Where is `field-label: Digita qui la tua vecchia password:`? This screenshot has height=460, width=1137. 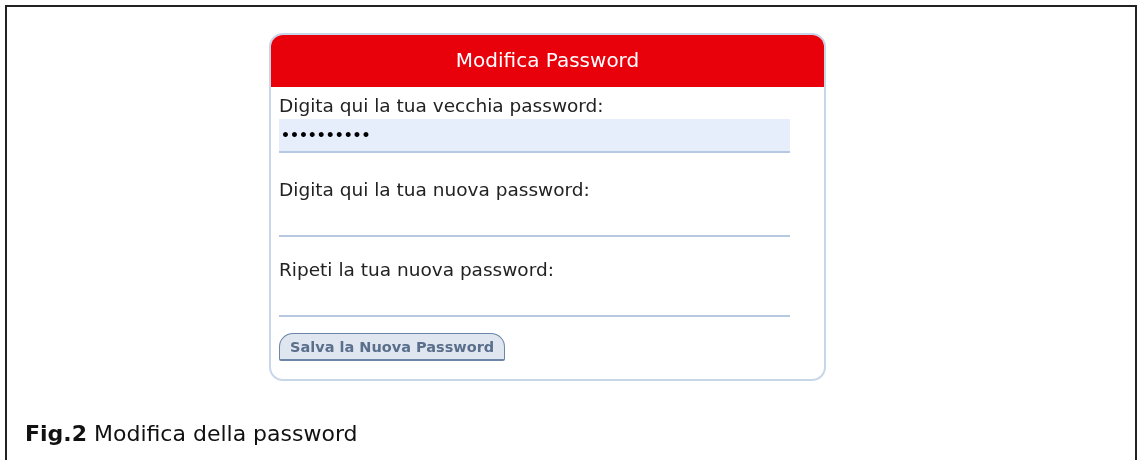
field-label: Digita qui la tua vecchia password: is located at coordinates (441, 106).